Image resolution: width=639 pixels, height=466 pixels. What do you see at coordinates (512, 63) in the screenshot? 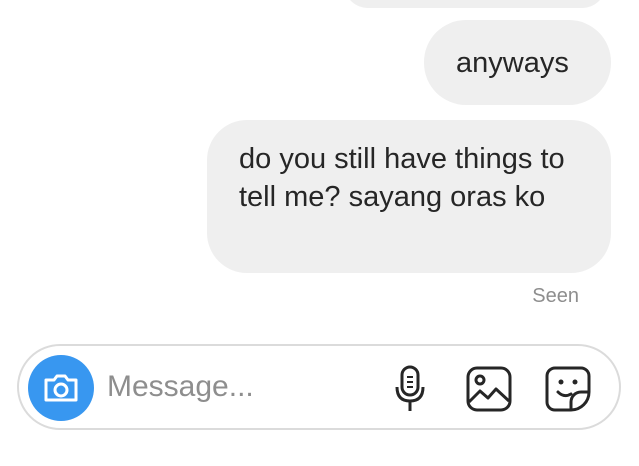
I see `message-text: anyways` at bounding box center [512, 63].